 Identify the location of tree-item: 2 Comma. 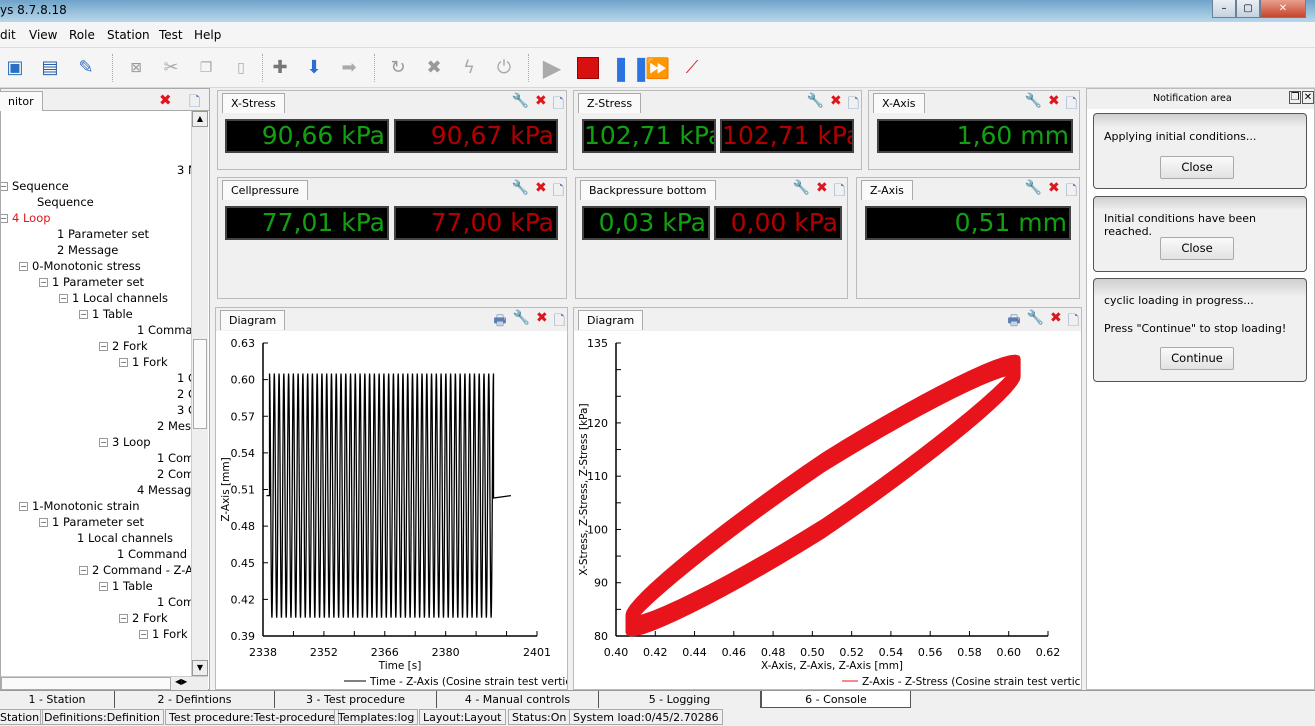
(174, 474).